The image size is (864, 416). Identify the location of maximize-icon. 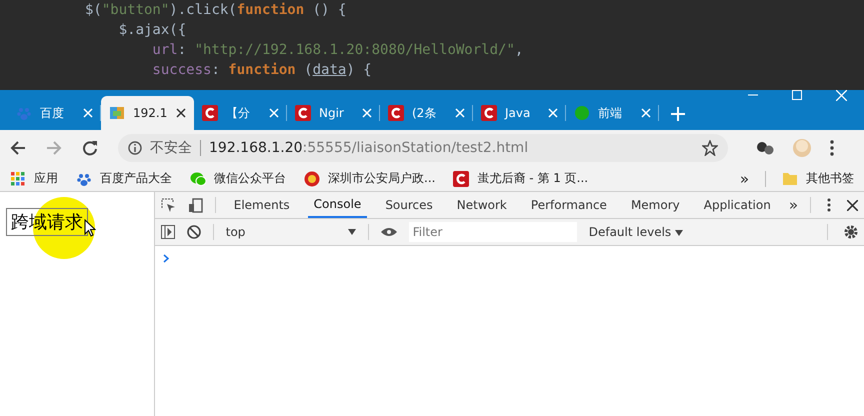
(797, 95).